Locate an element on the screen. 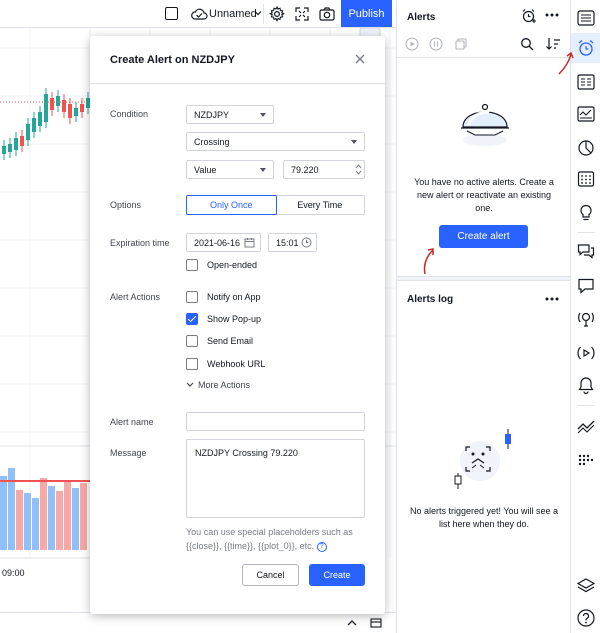 This screenshot has width=600, height=633. alarm-clock-icon is located at coordinates (586, 48).